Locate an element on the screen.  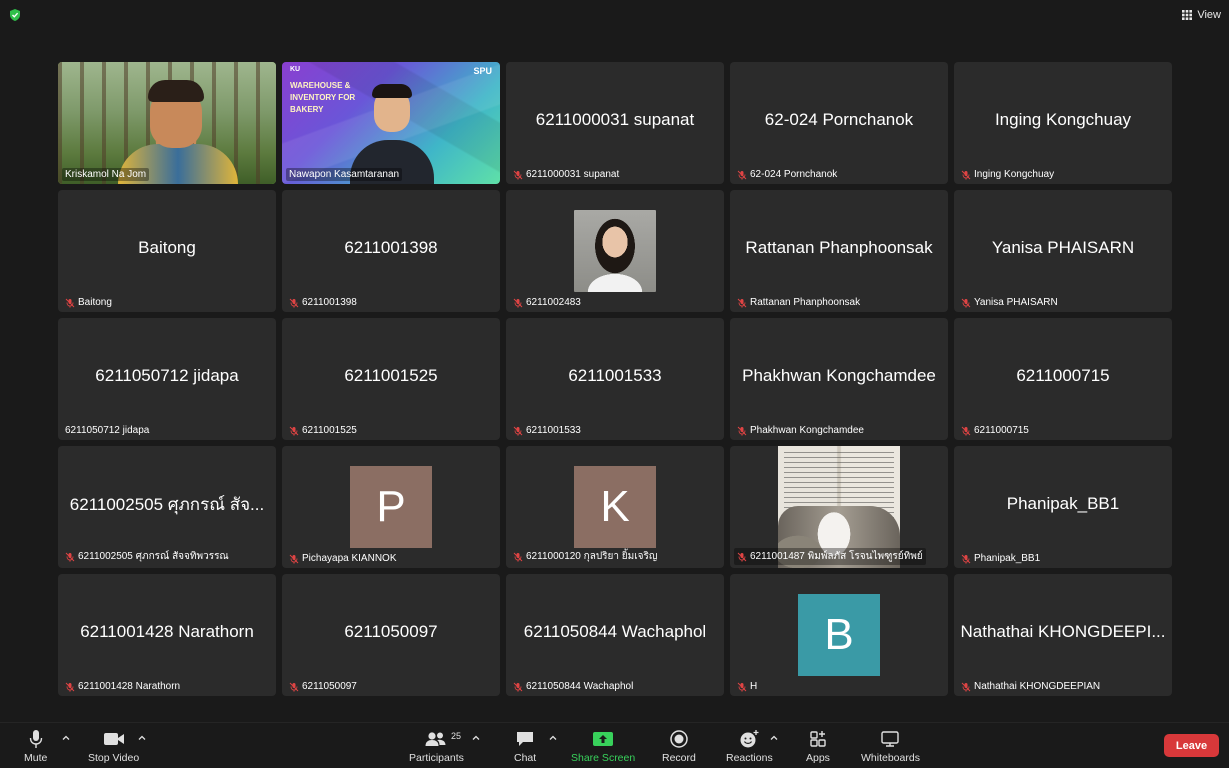
participant-name: 6211001428 Narathorn is located at coordinates (129, 686).